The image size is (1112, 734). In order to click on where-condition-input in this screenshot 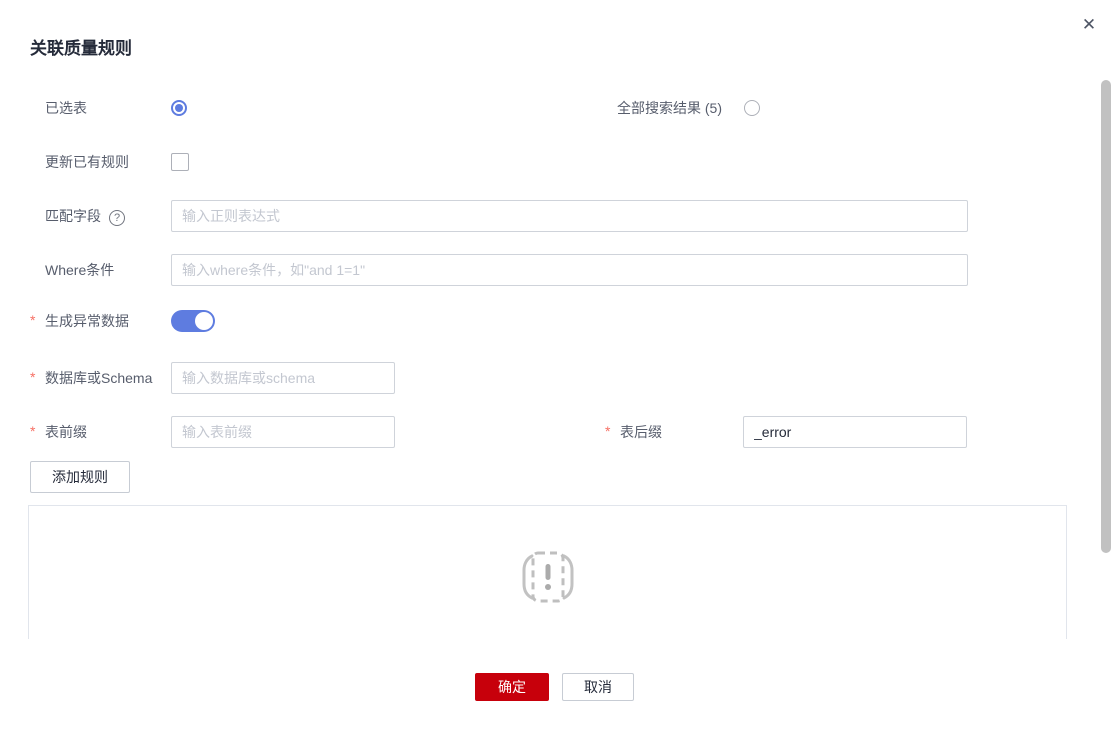, I will do `click(569, 270)`.